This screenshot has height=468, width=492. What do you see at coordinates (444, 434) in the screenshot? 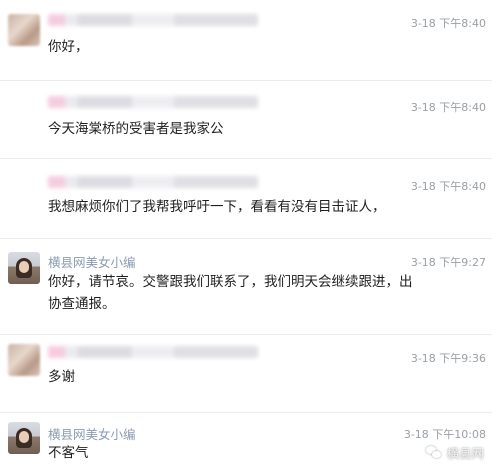
I see `message-time: 3-18 下午10:08` at bounding box center [444, 434].